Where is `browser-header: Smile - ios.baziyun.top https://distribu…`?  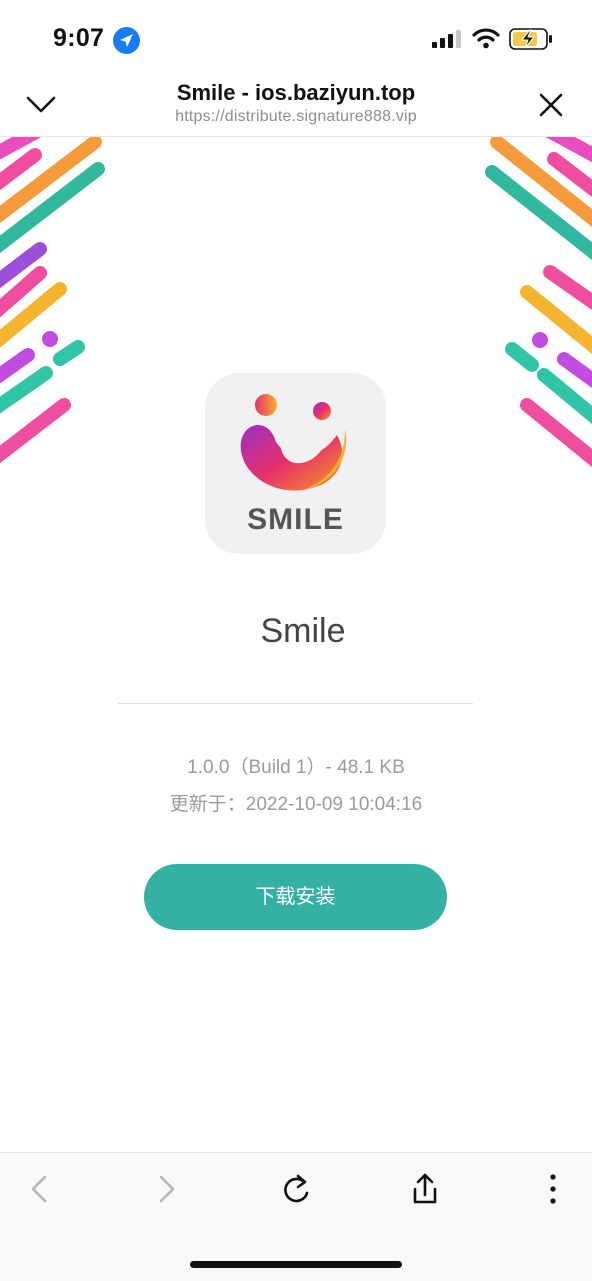 browser-header: Smile - ios.baziyun.top https://distribu… is located at coordinates (296, 103).